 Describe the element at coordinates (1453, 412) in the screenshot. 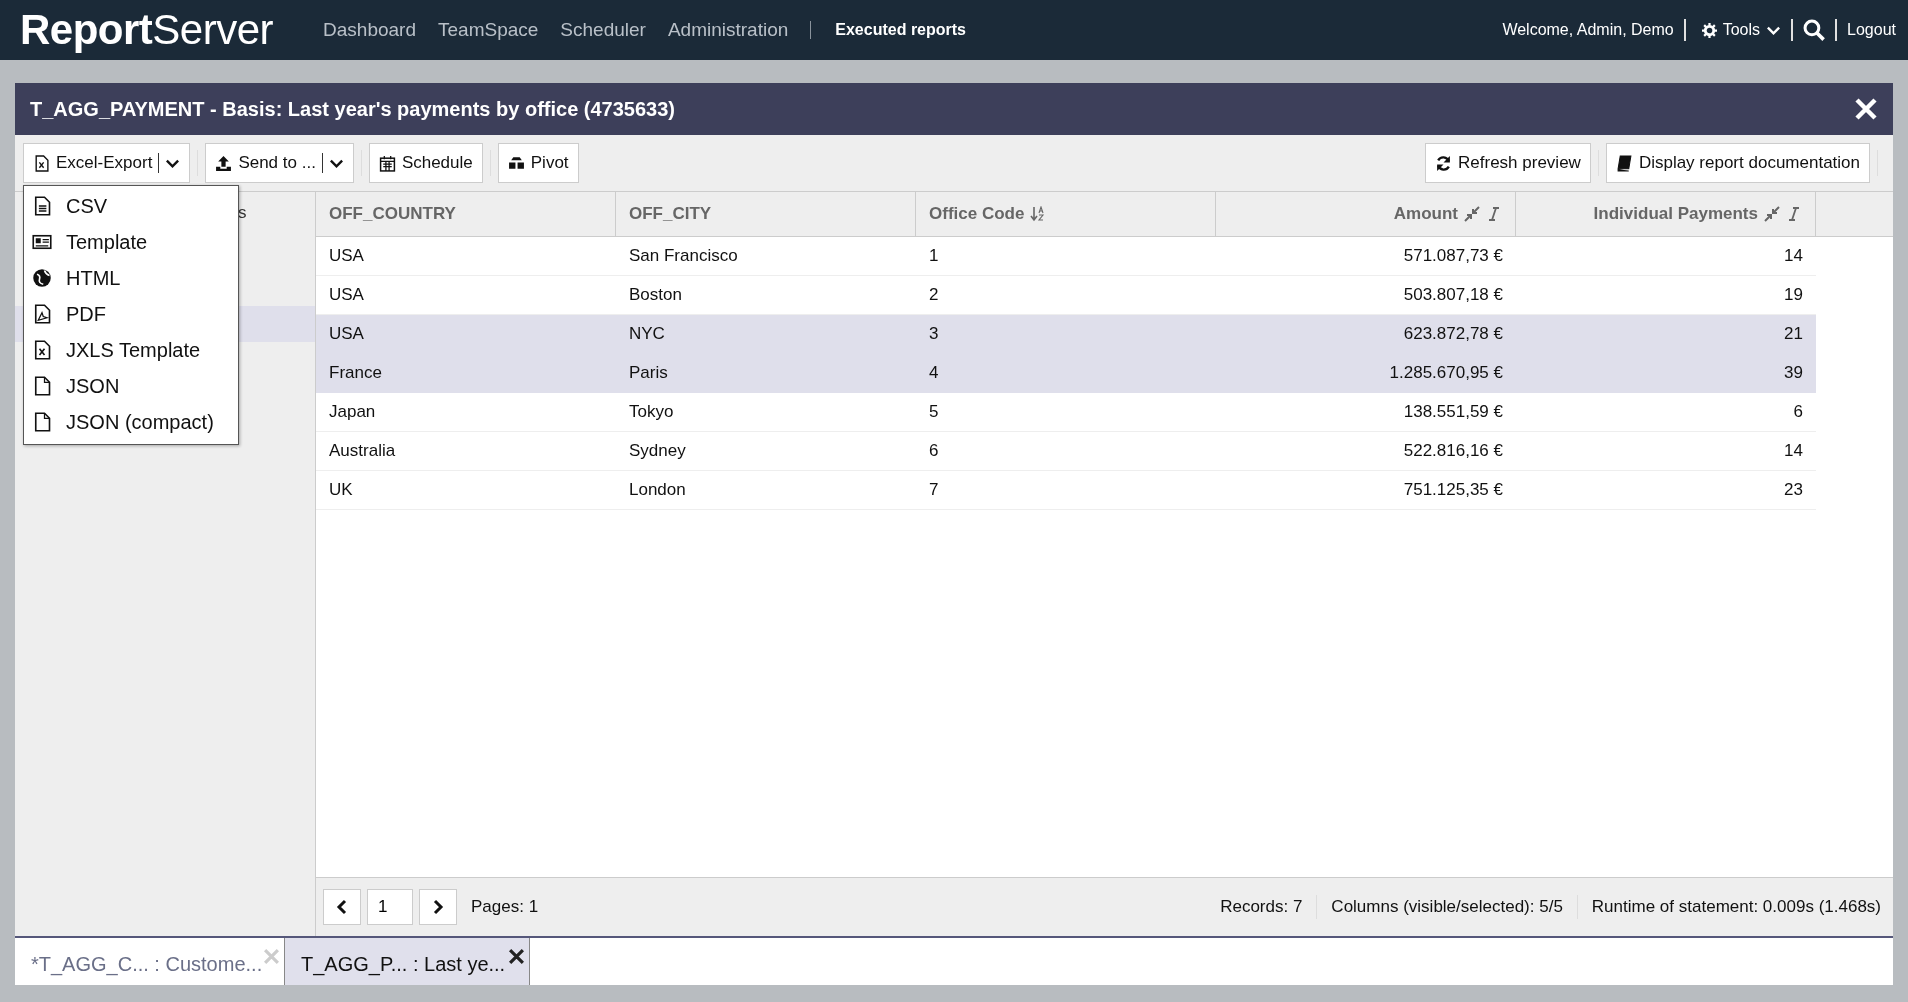

I see `table-cell-text: 138.551,59 €` at that location.